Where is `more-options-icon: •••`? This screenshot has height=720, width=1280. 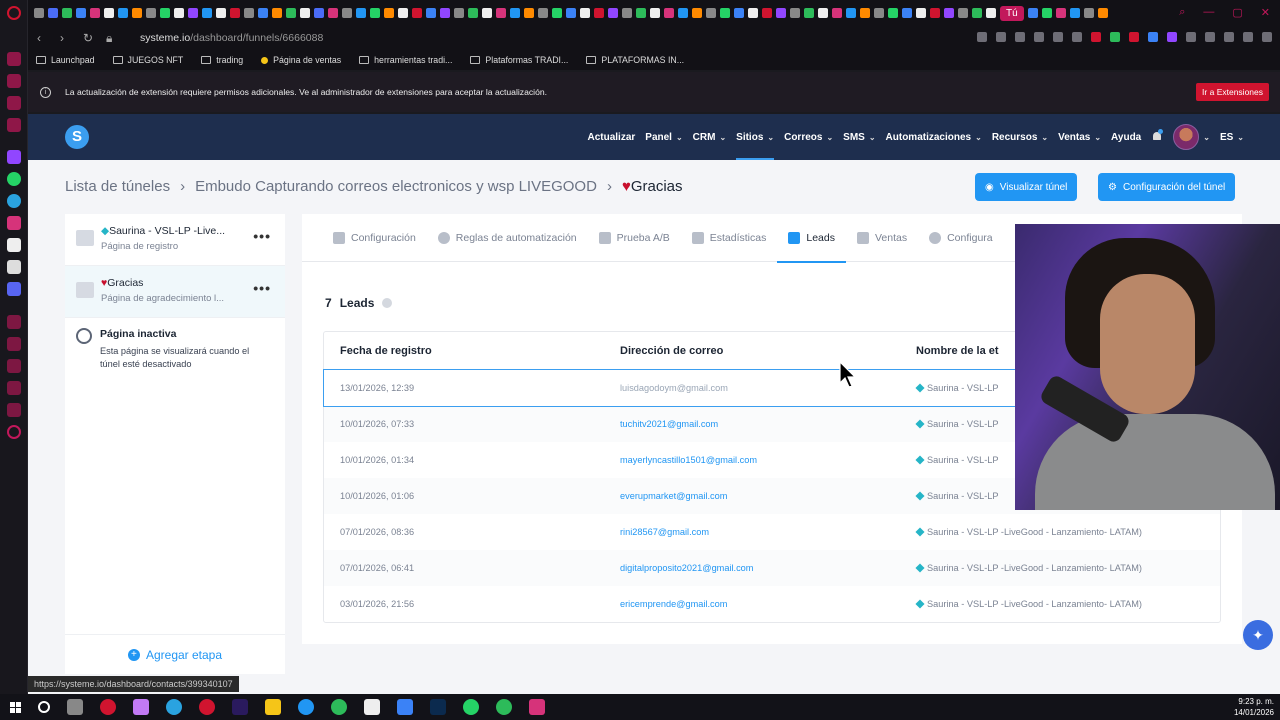
more-options-icon: ••• is located at coordinates (262, 236).